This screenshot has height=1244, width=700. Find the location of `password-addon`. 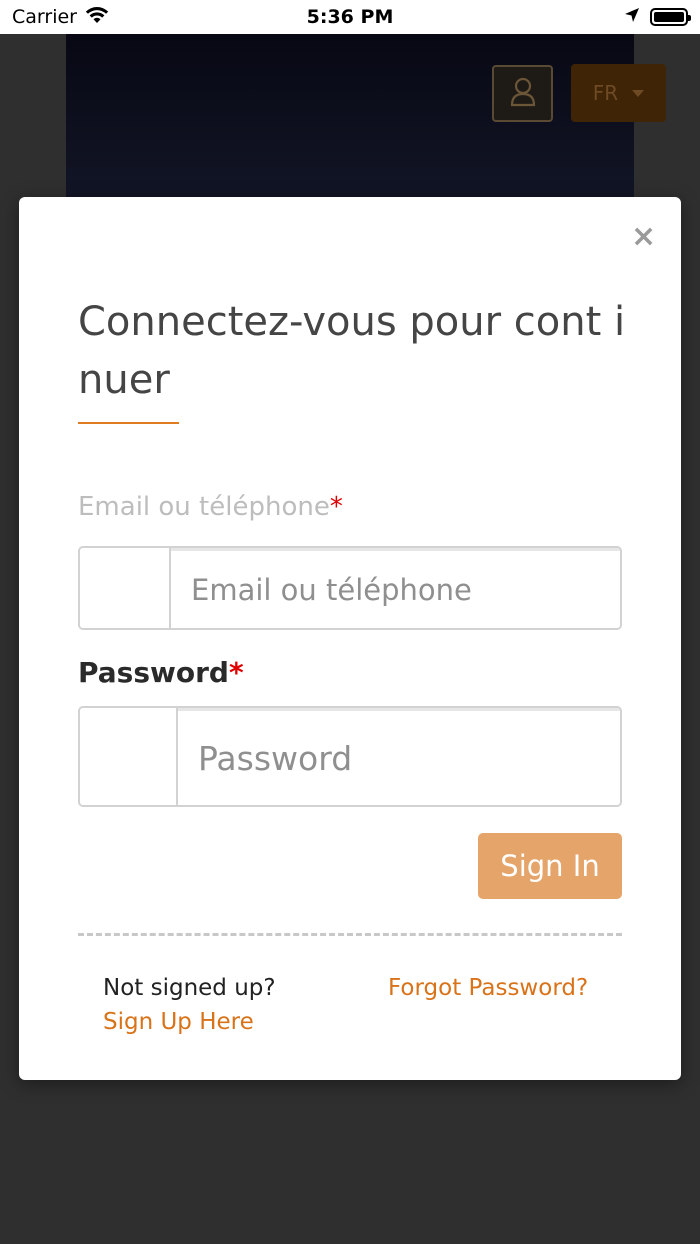

password-addon is located at coordinates (129, 756).